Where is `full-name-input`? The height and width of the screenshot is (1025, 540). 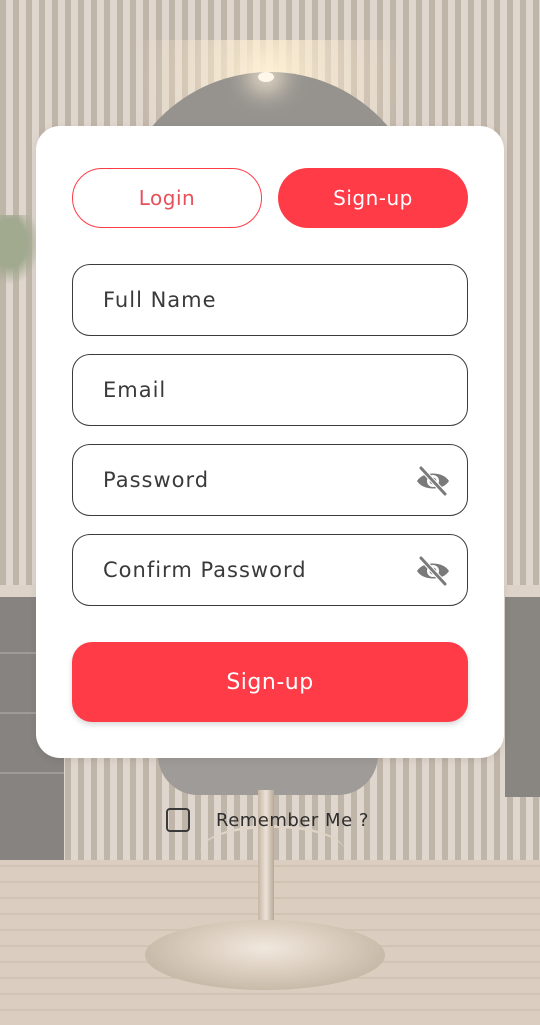 full-name-input is located at coordinates (249, 300).